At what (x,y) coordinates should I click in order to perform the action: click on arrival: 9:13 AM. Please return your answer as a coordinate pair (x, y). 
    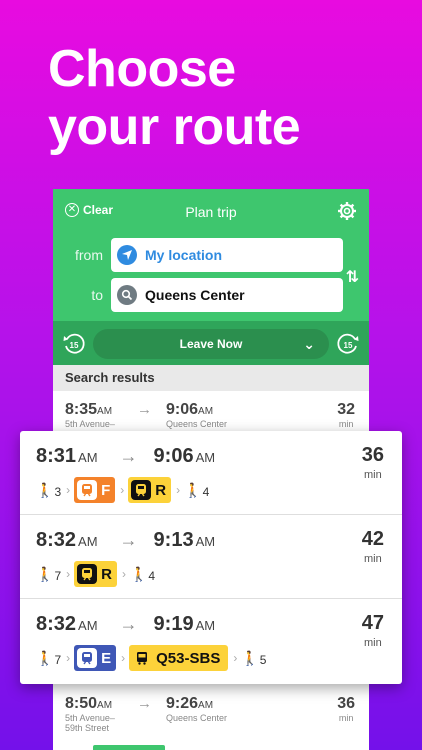
    Looking at the image, I should click on (185, 540).